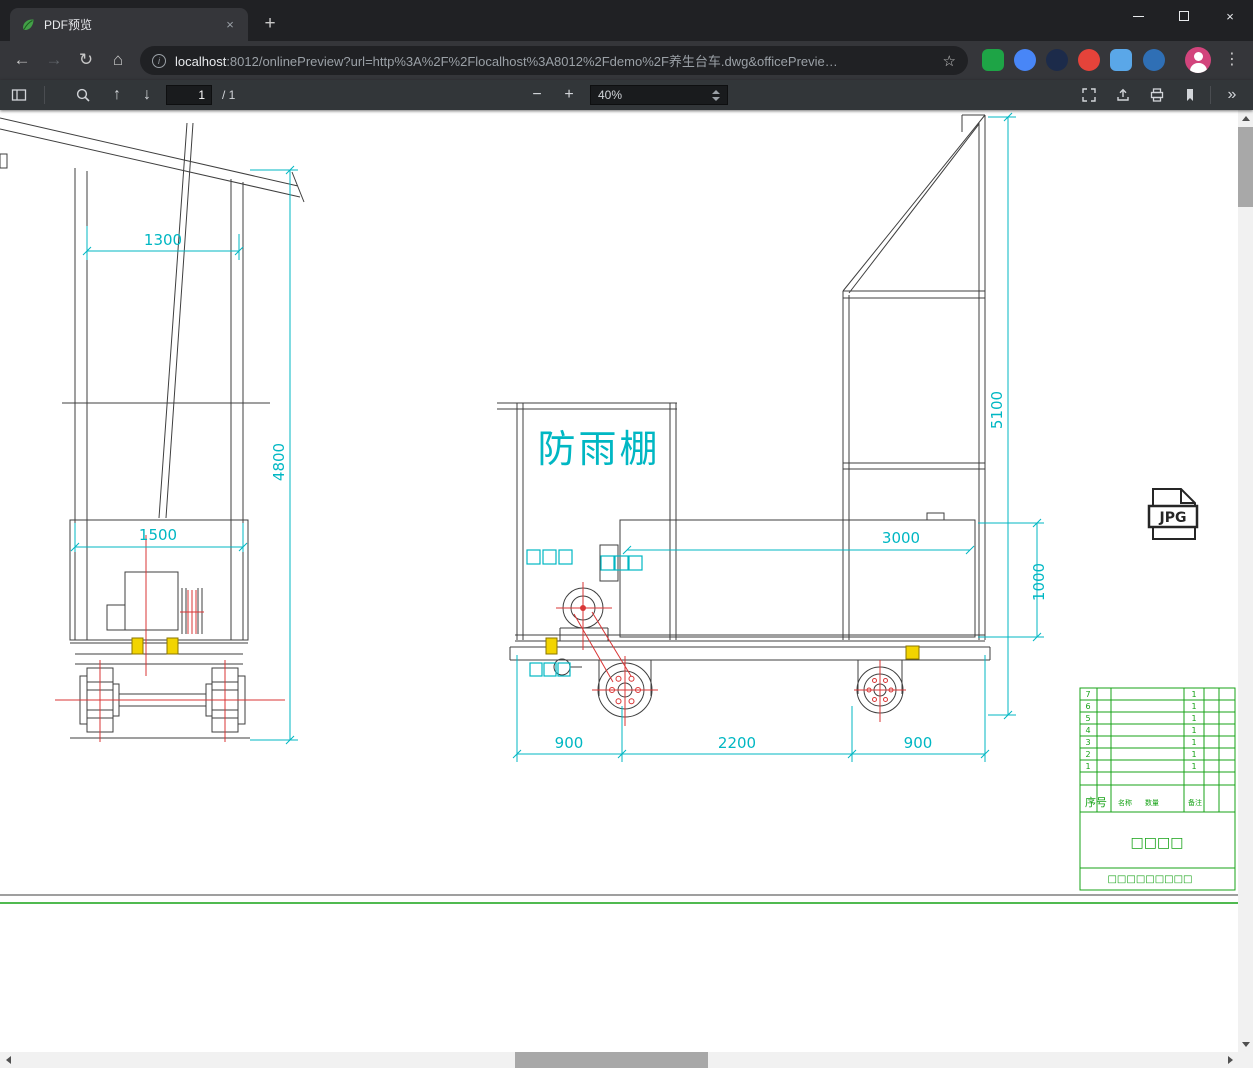  What do you see at coordinates (1232, 95) in the screenshot?
I see `more-tools-button: »` at bounding box center [1232, 95].